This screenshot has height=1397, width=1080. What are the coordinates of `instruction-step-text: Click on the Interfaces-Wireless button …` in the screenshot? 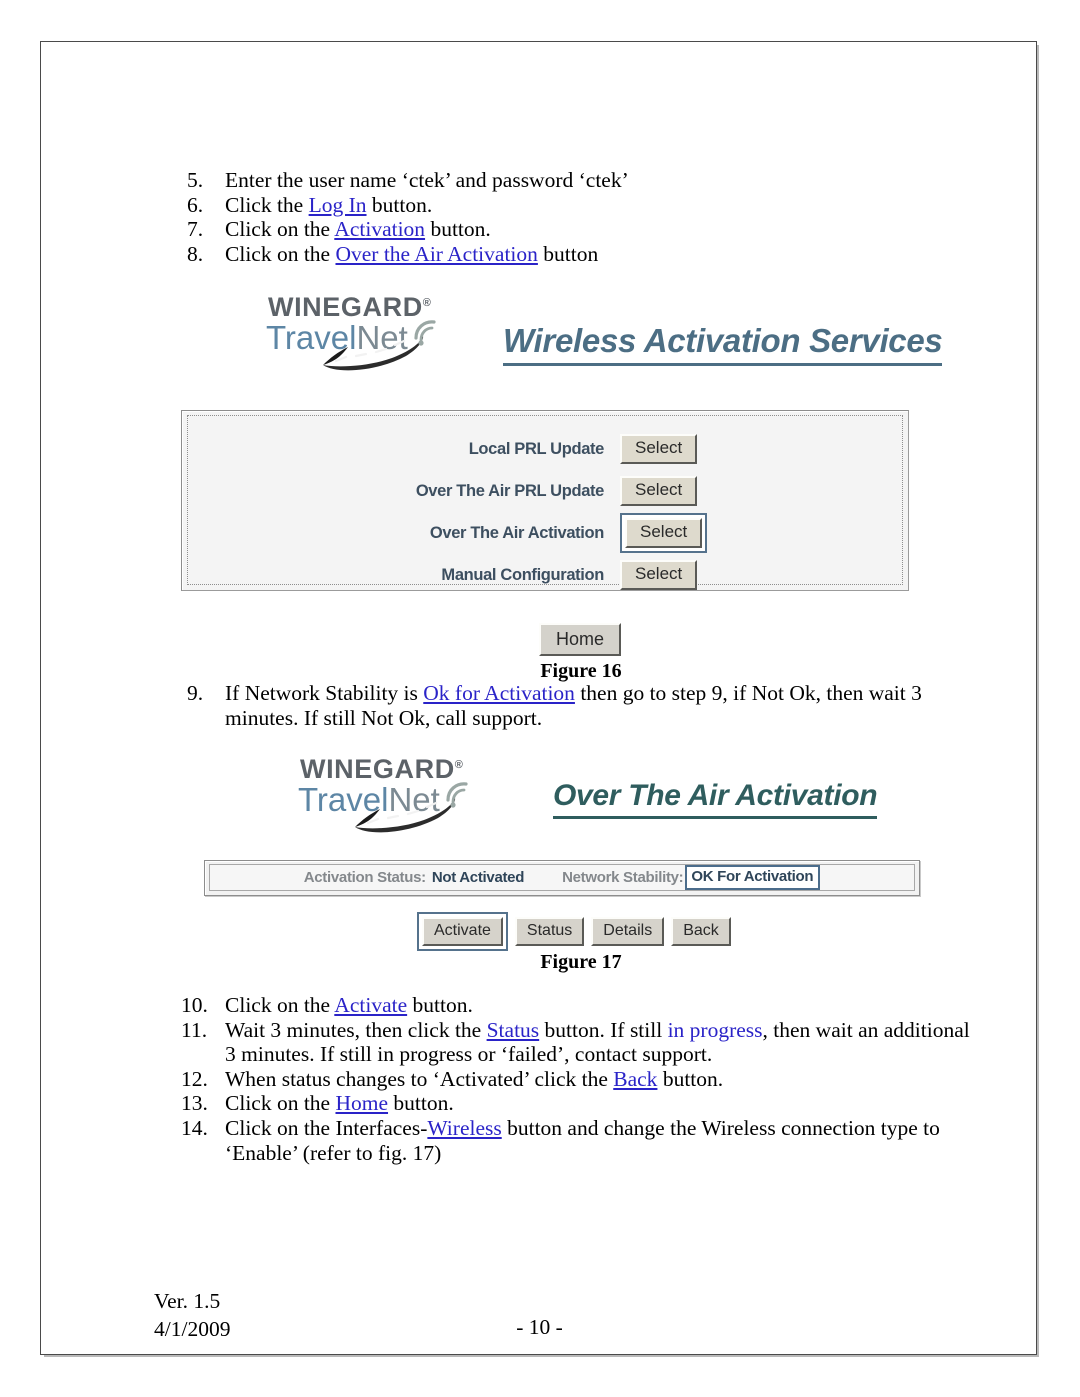 It's located at (603, 1140).